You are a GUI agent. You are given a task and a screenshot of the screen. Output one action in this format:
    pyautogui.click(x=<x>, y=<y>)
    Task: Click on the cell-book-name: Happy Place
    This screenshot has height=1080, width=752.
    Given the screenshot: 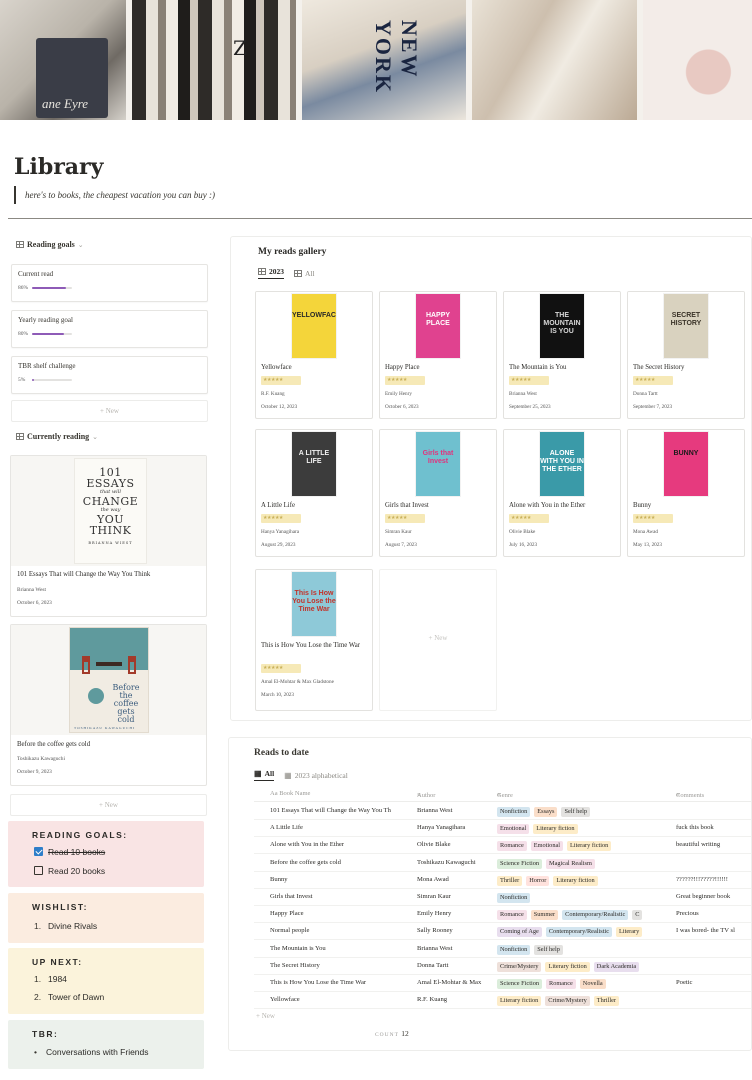 What is the action you would take?
    pyautogui.click(x=343, y=913)
    